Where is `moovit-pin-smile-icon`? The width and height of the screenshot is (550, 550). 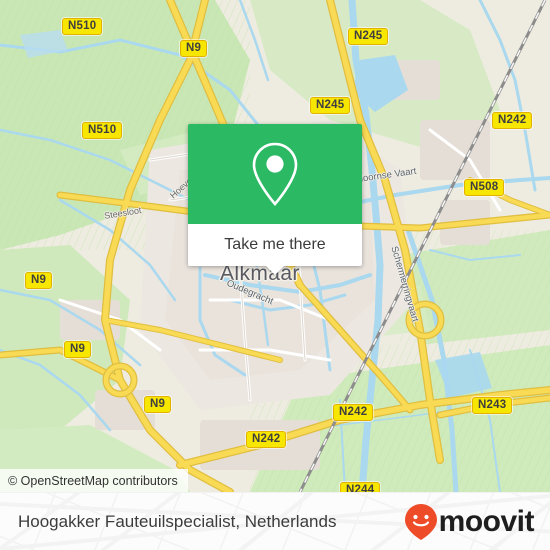
moovit-pin-smile-icon is located at coordinates (420, 521).